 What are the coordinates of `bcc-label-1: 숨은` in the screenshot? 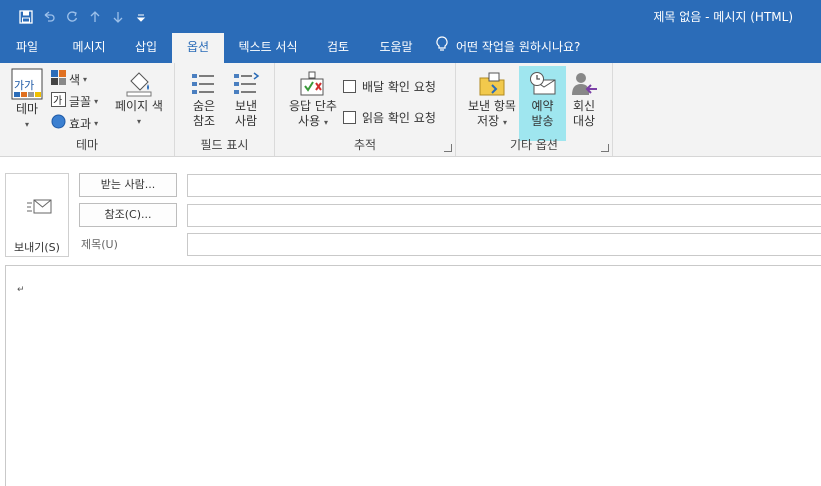 It's located at (204, 106).